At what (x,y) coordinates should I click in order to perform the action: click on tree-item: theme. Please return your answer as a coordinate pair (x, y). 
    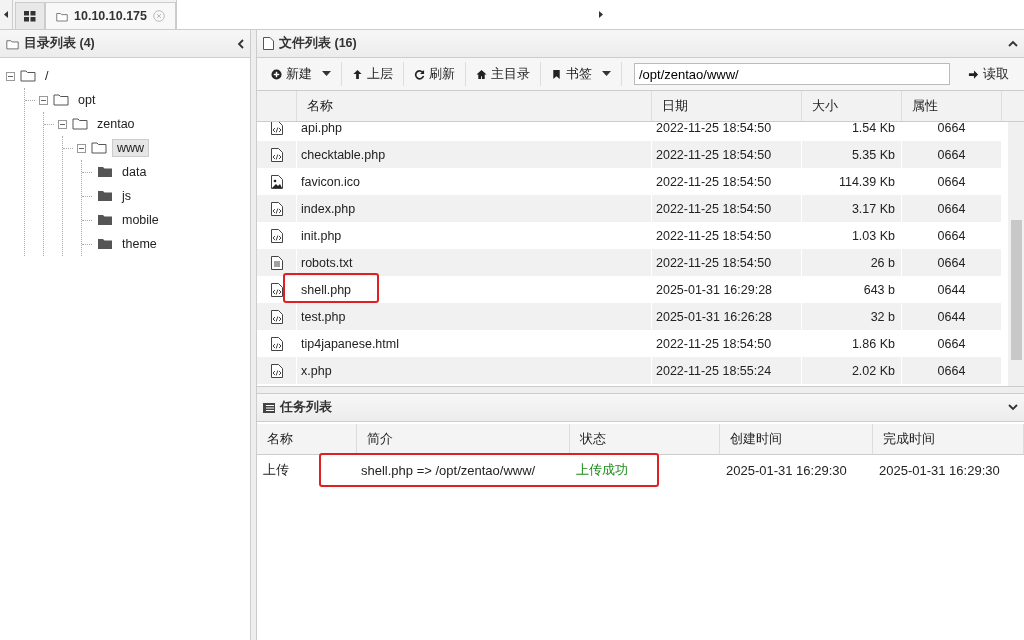
    Looking at the image, I should click on (139, 244).